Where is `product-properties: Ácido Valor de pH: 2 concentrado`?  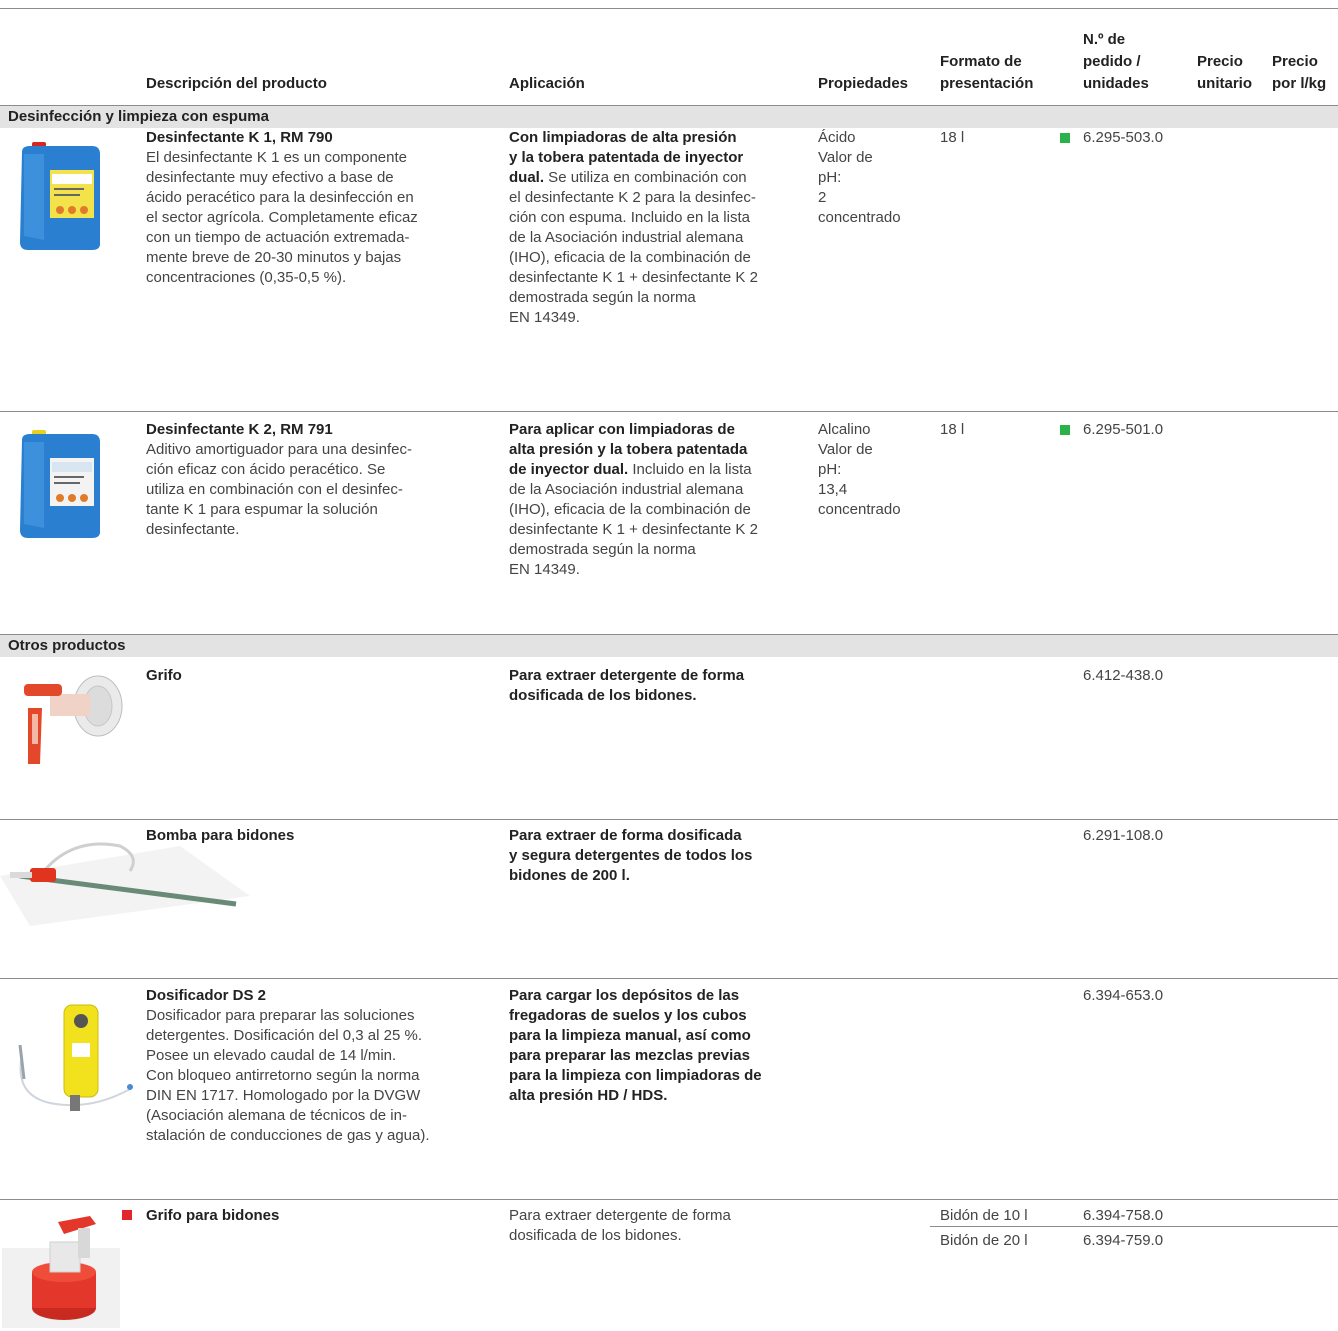 product-properties: Ácido Valor de pH: 2 concentrado is located at coordinates (859, 178).